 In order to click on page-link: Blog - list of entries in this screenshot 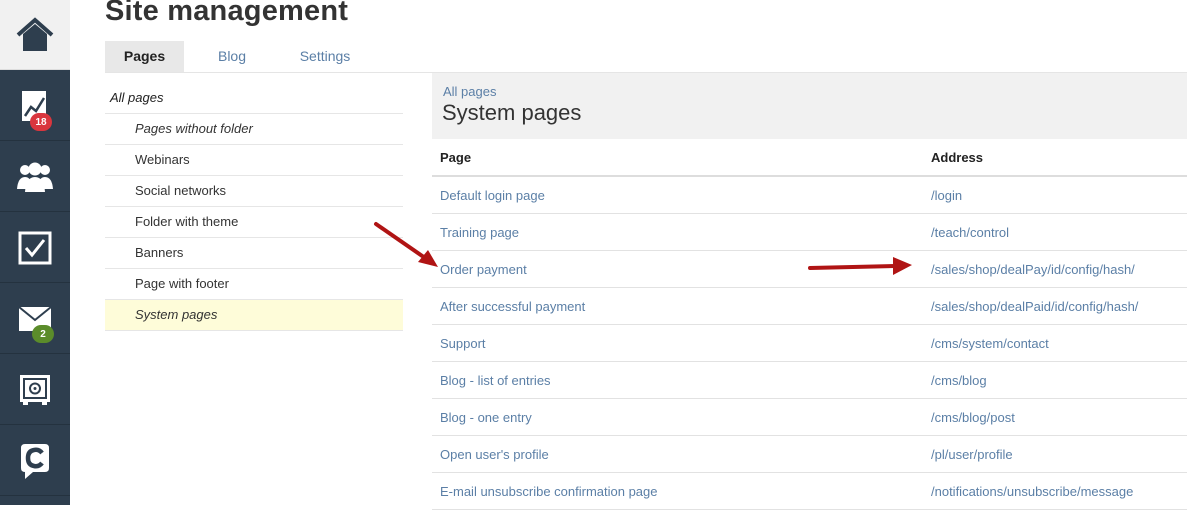, I will do `click(677, 380)`.